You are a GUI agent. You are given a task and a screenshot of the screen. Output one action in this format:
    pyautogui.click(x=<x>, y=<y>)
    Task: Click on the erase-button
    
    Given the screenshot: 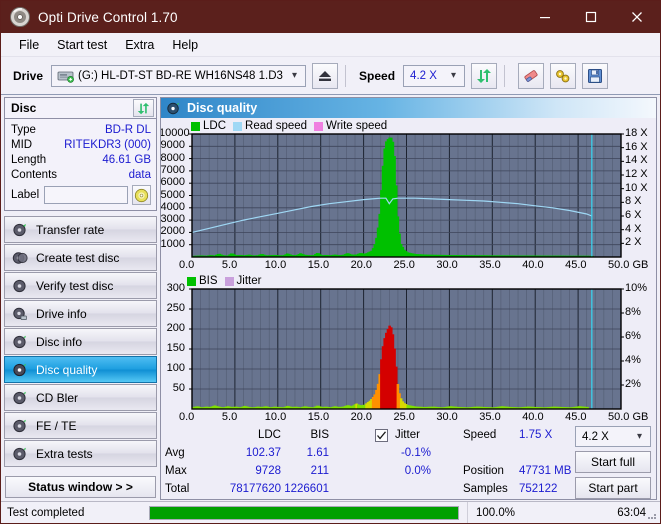 What is the action you would take?
    pyautogui.click(x=531, y=75)
    